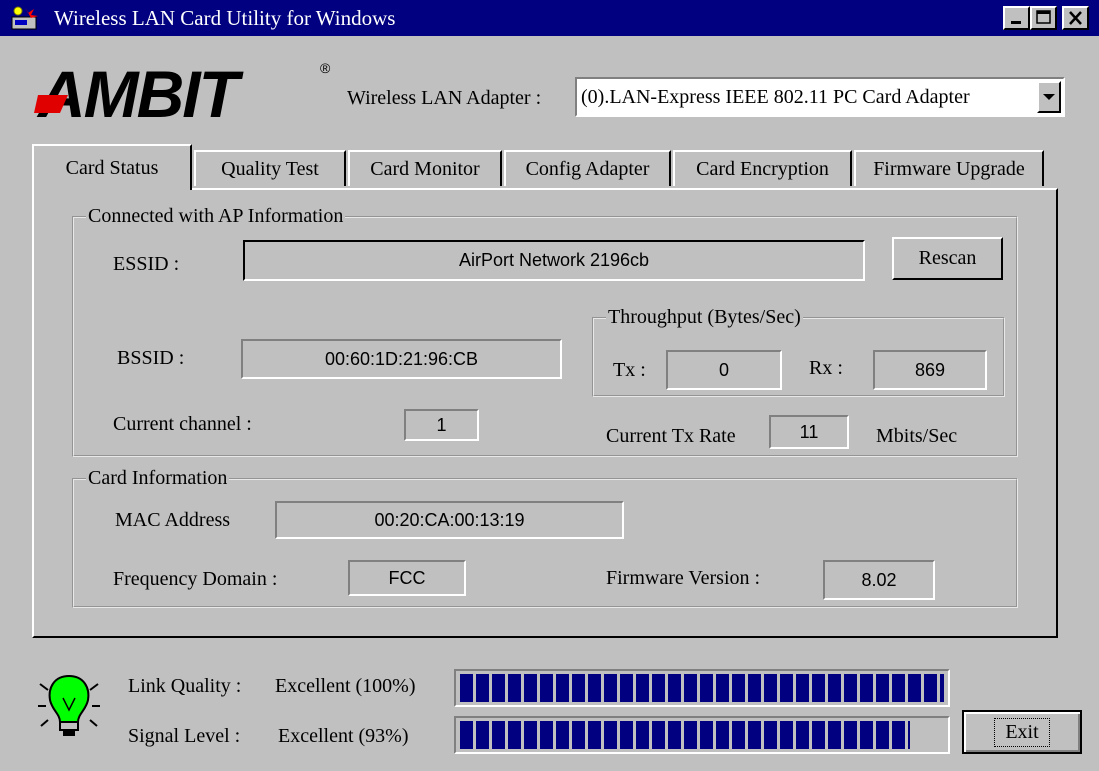 The width and height of the screenshot is (1099, 771). I want to click on tx-rate-unit: Mbits/Sec, so click(917, 436).